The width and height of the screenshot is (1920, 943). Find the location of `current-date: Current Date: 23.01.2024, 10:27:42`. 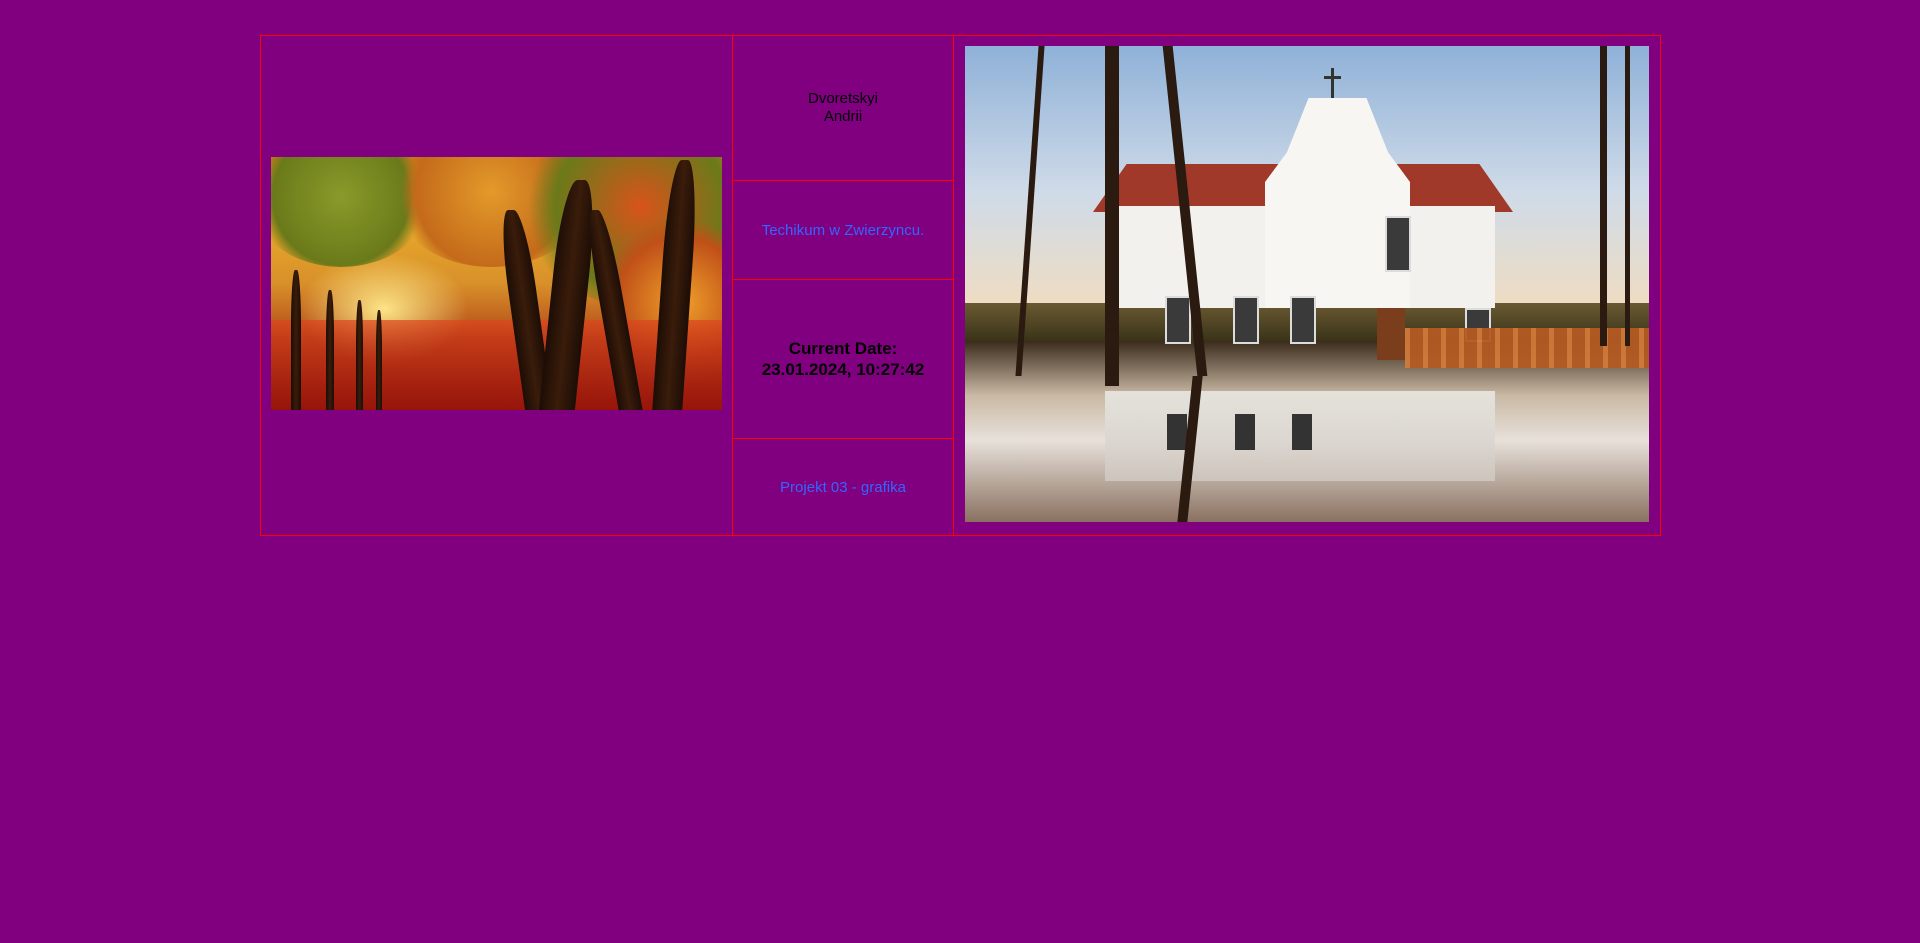

current-date: Current Date: 23.01.2024, 10:27:42 is located at coordinates (843, 359).